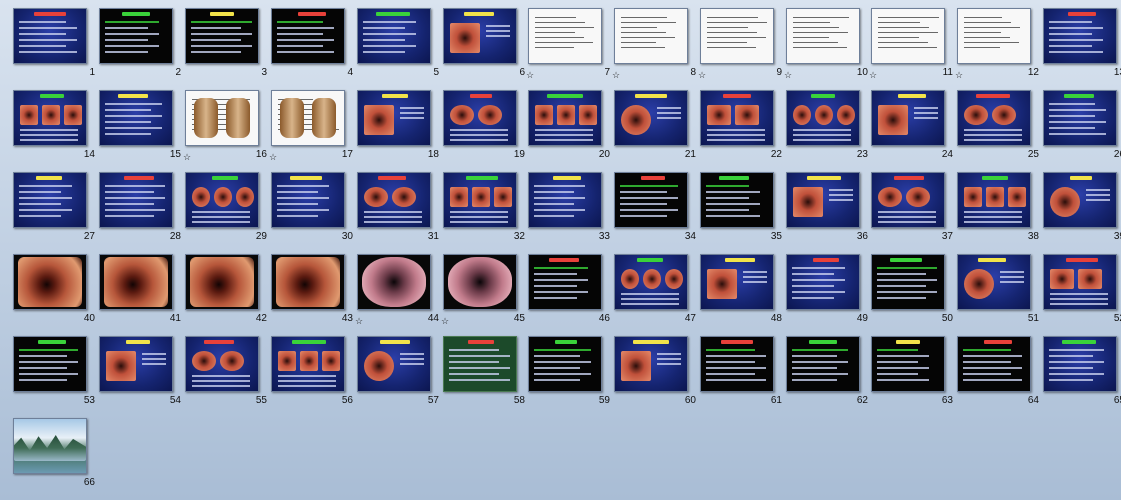  I want to click on slide-number: 21, so click(690, 154).